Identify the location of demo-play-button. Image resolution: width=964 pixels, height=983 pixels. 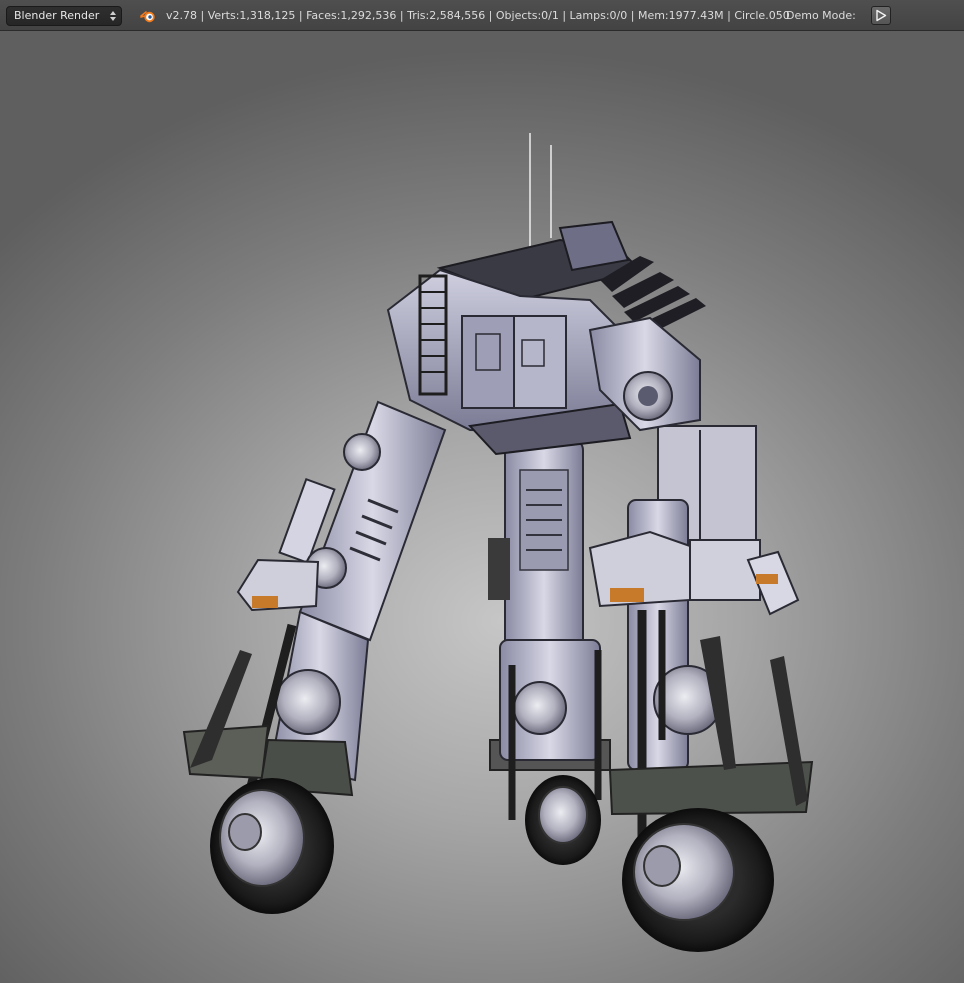
(881, 15).